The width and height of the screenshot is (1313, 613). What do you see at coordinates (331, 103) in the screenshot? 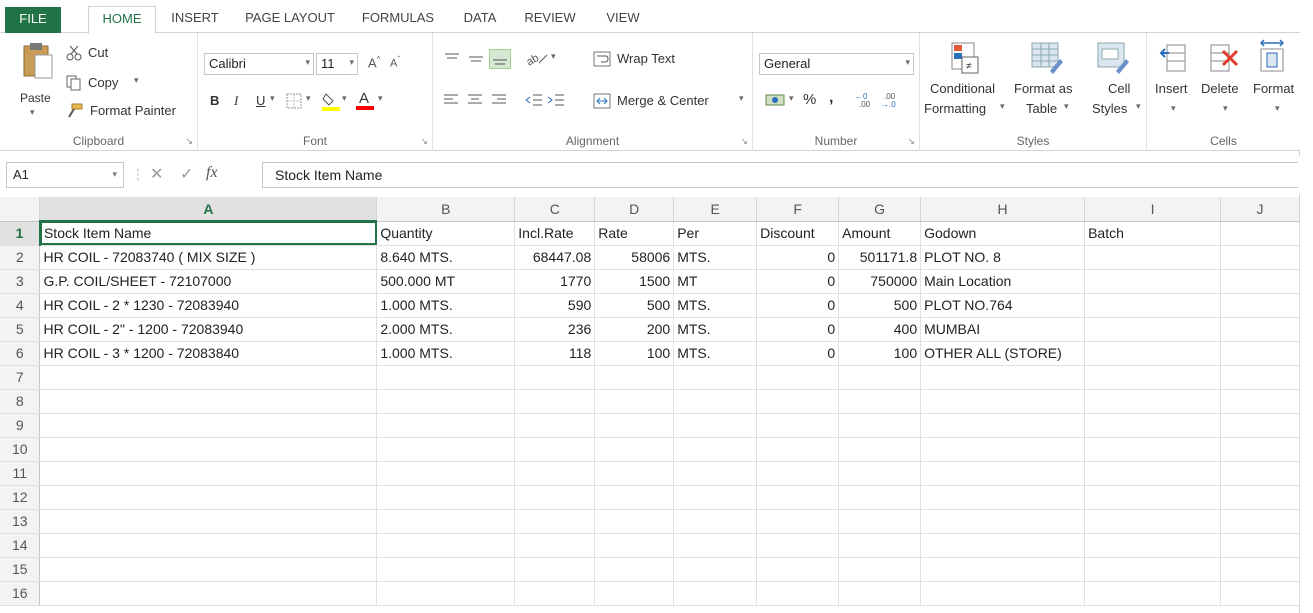
I see `fill-color-icon` at bounding box center [331, 103].